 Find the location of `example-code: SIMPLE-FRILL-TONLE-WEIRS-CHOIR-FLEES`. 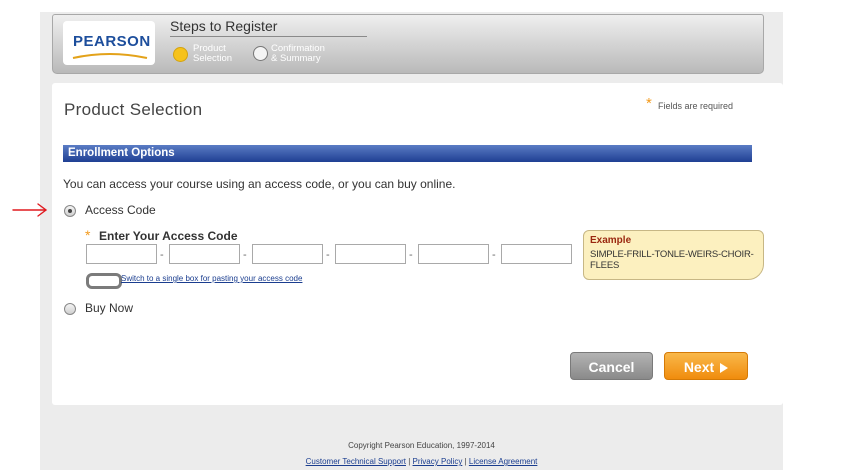

example-code: SIMPLE-FRILL-TONLE-WEIRS-CHOIR-FLEES is located at coordinates (672, 260).